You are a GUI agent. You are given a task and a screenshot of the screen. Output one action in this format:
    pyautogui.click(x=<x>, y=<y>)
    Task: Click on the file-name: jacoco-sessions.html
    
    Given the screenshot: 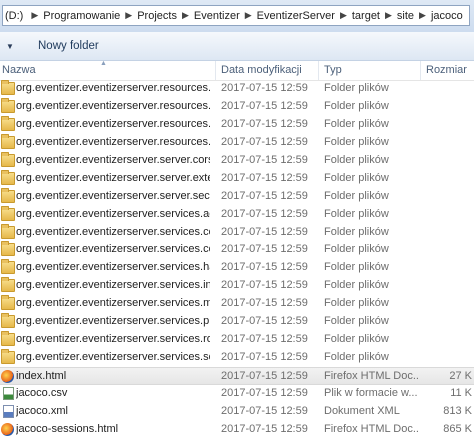 What is the action you would take?
    pyautogui.click(x=67, y=428)
    